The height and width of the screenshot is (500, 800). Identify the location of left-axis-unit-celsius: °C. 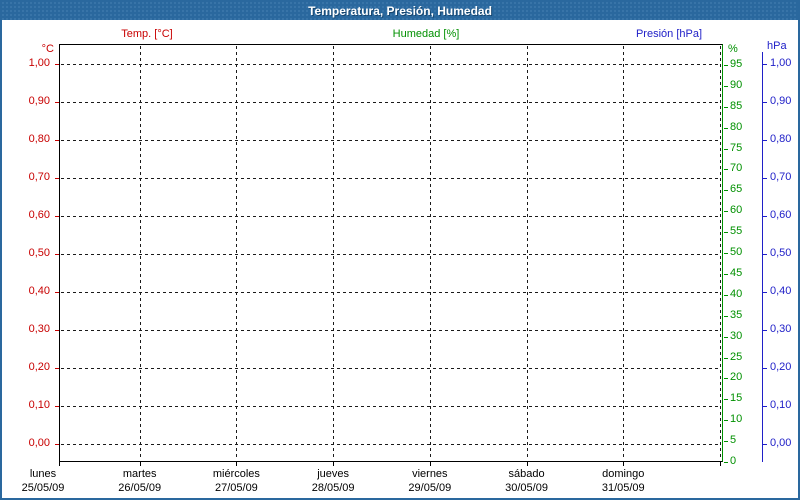
(47, 49).